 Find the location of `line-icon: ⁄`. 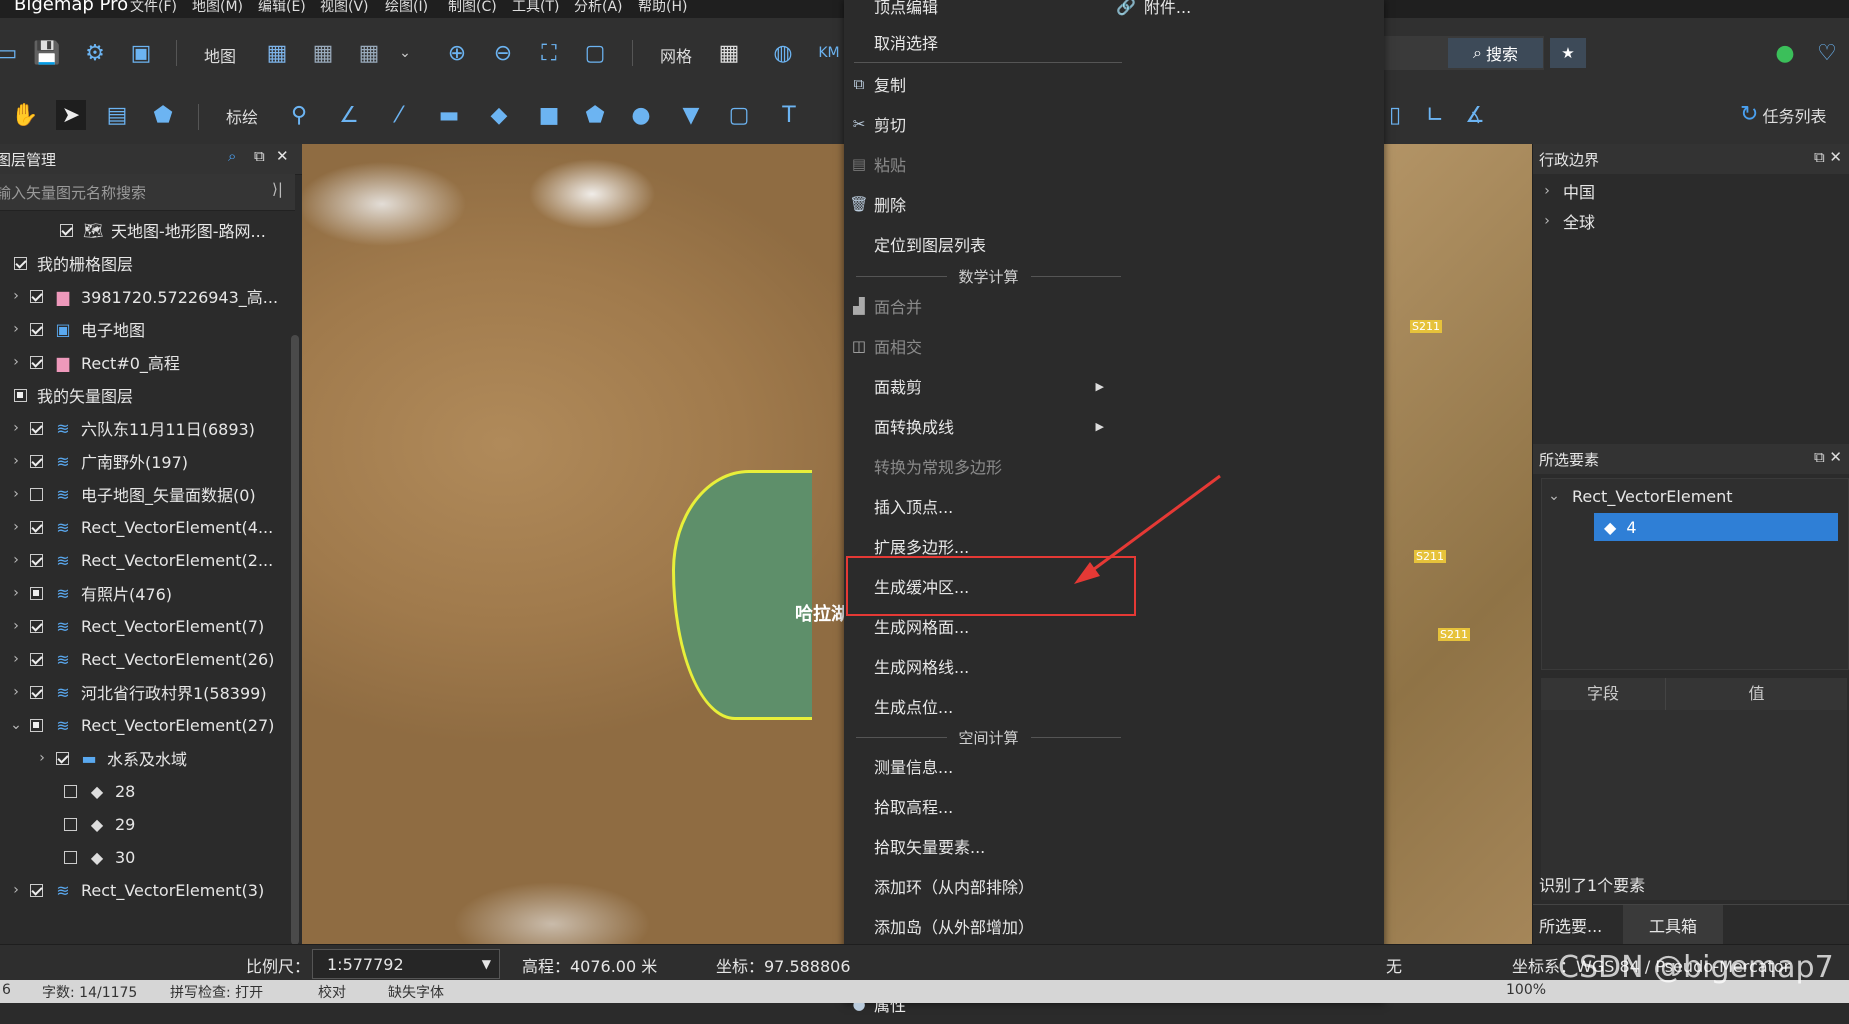

line-icon: ⁄ is located at coordinates (399, 115).